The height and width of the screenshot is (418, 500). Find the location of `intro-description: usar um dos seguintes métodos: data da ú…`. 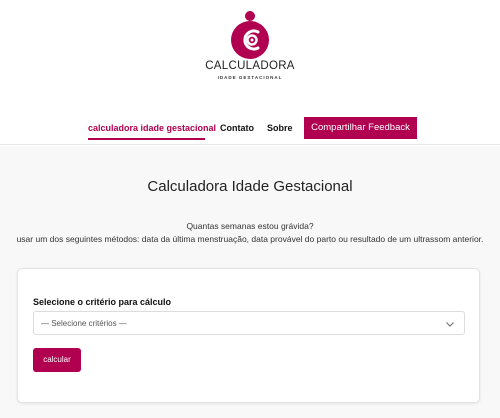

intro-description: usar um dos seguintes métodos: data da ú… is located at coordinates (250, 239).